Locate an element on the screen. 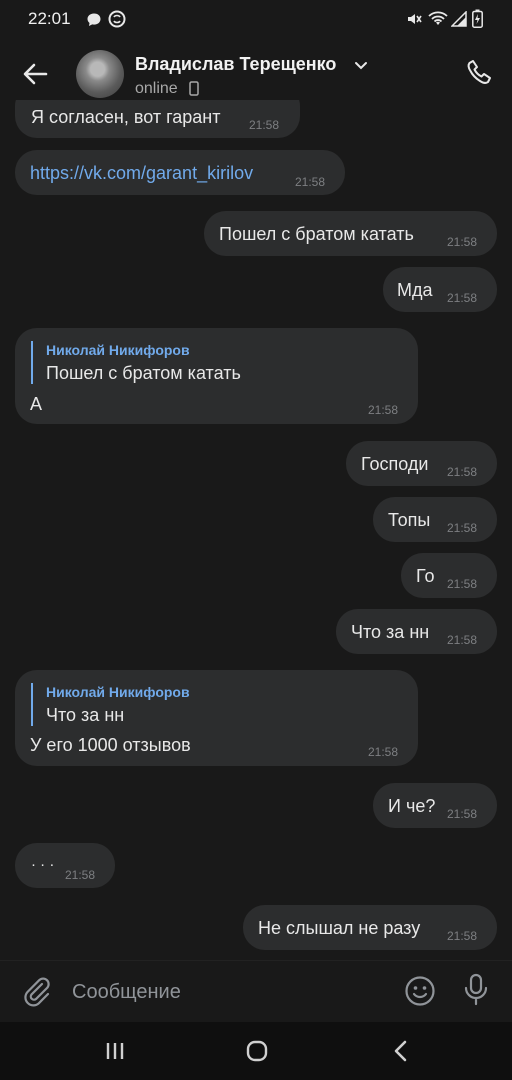  message-text: Я согласен, вот гарант is located at coordinates (126, 117).